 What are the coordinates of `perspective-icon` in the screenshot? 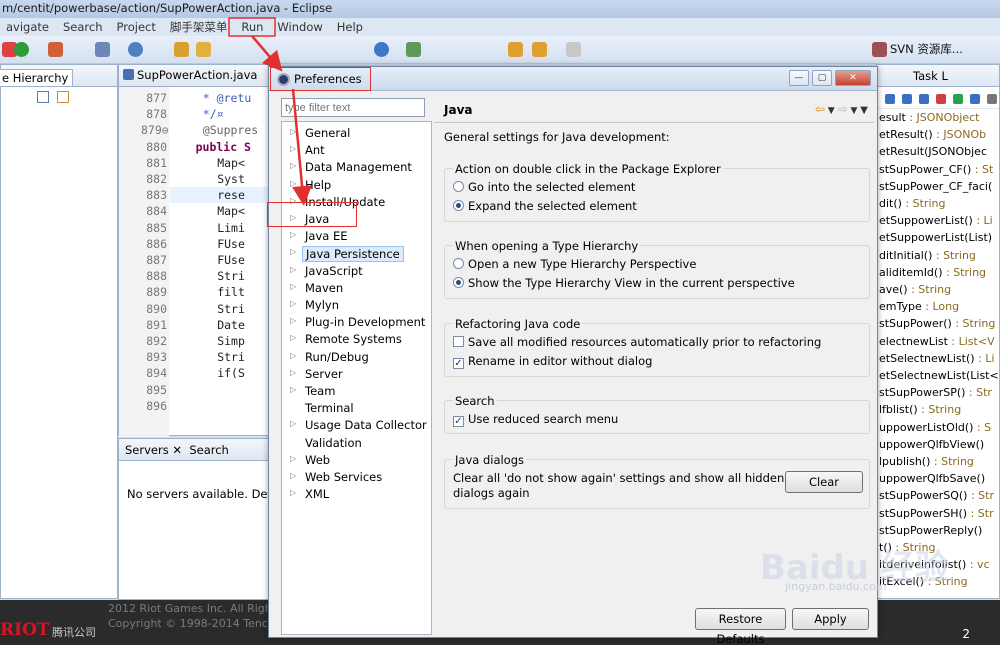 It's located at (879, 49).